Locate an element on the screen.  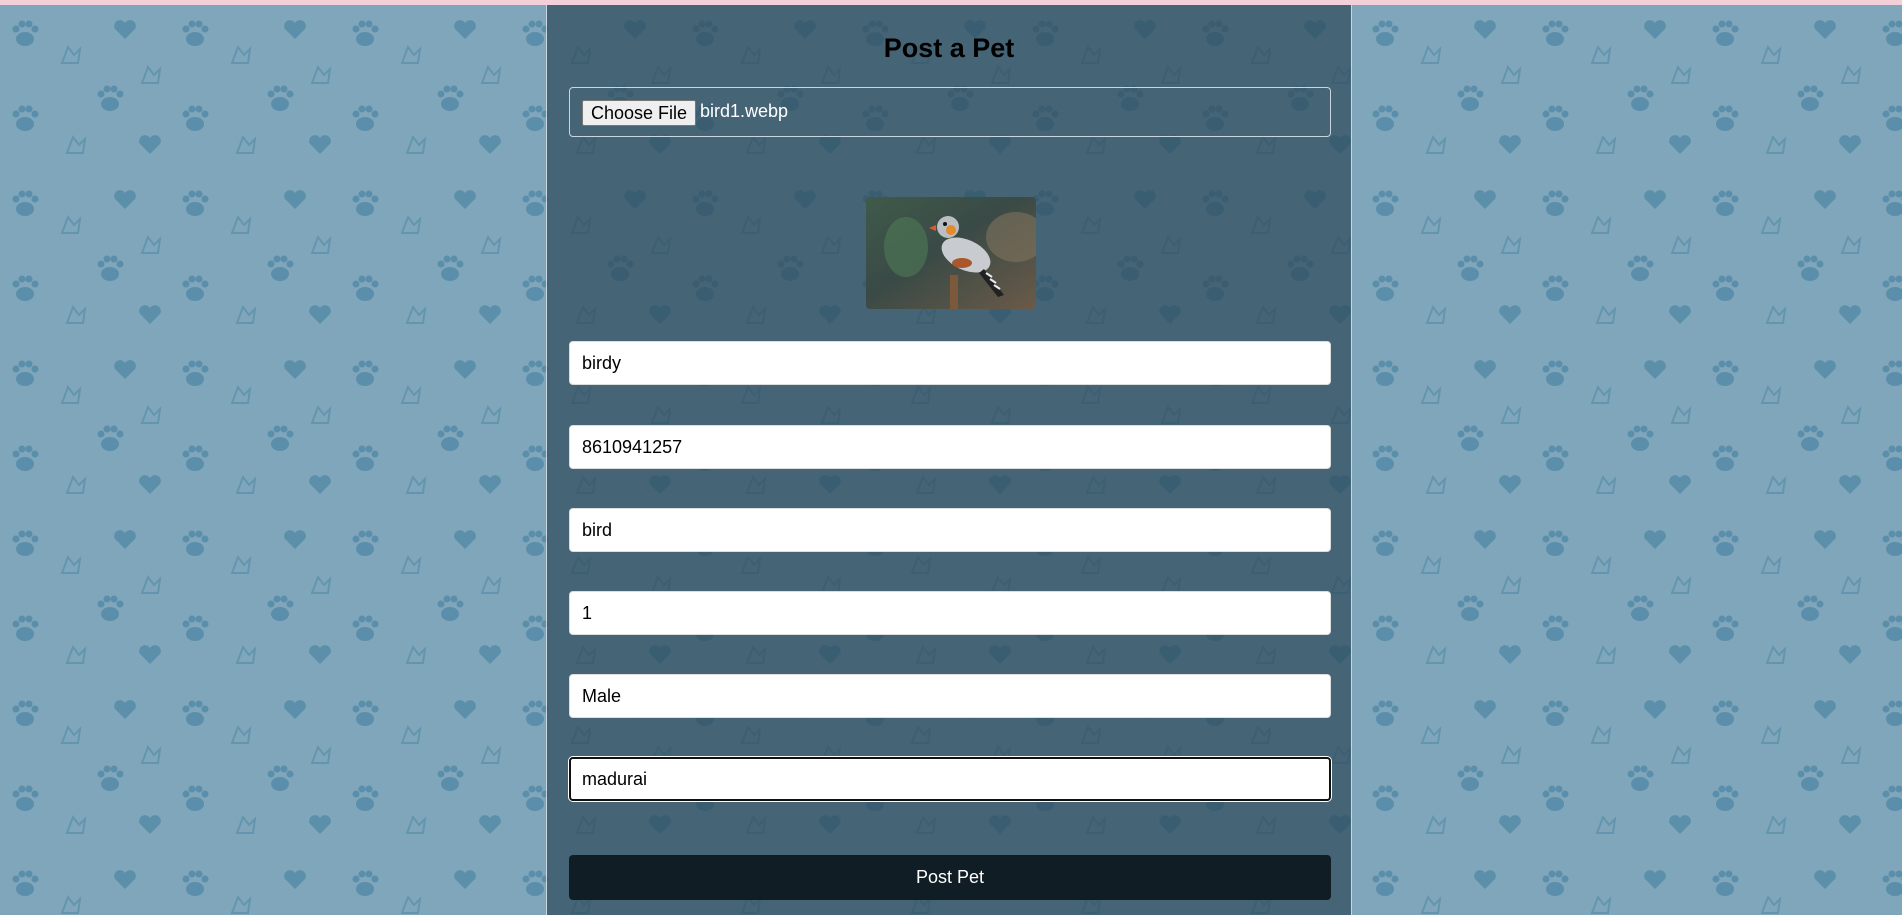
file-upload: Choose File bird1.webp is located at coordinates (950, 112).